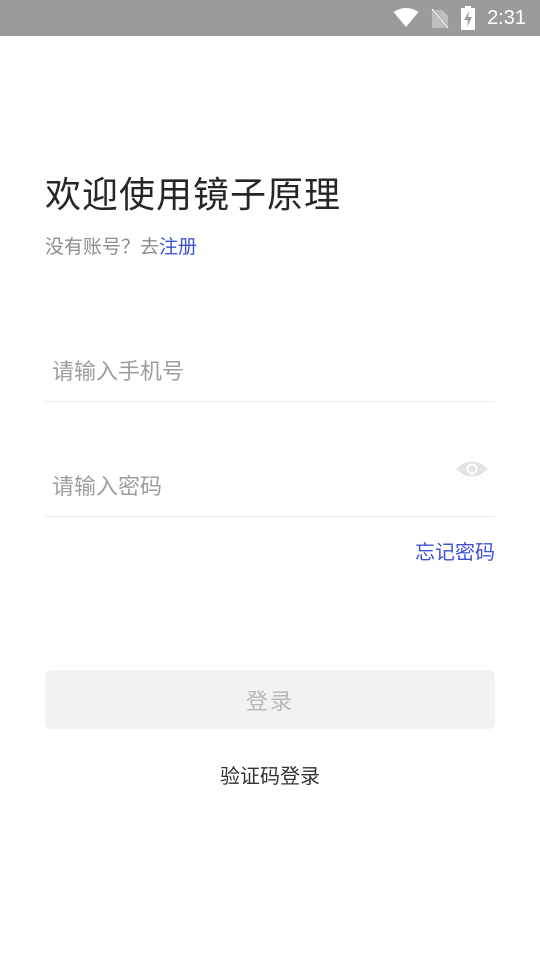 This screenshot has width=540, height=960. Describe the element at coordinates (178, 247) in the screenshot. I see `register-link: 注册` at that location.